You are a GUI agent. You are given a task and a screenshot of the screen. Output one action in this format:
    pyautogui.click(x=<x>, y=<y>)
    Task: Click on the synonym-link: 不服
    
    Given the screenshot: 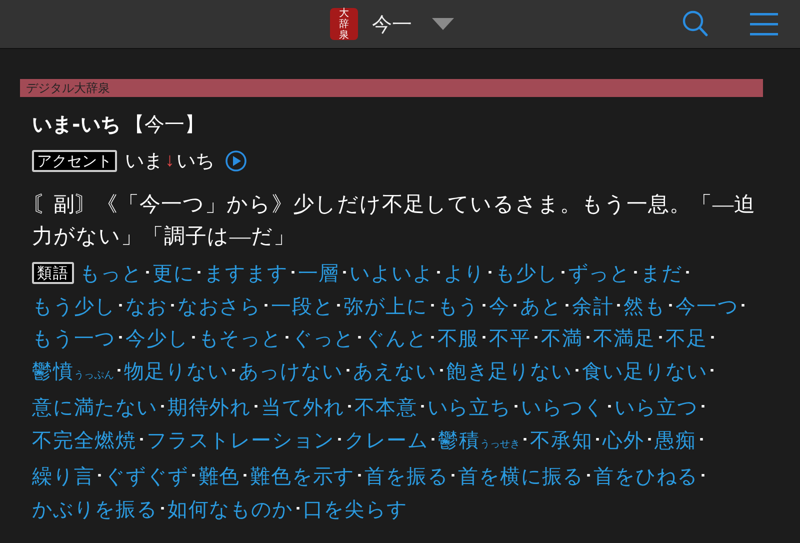 What is the action you would take?
    pyautogui.click(x=458, y=339)
    